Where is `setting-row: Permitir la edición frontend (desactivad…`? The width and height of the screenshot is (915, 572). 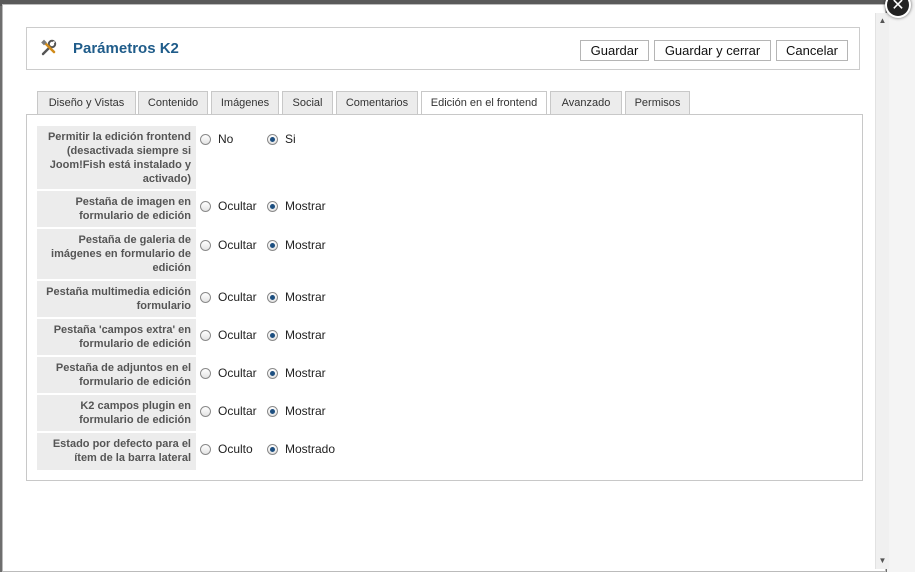
setting-row: Permitir la edición frontend (desactivad… is located at coordinates (437, 157).